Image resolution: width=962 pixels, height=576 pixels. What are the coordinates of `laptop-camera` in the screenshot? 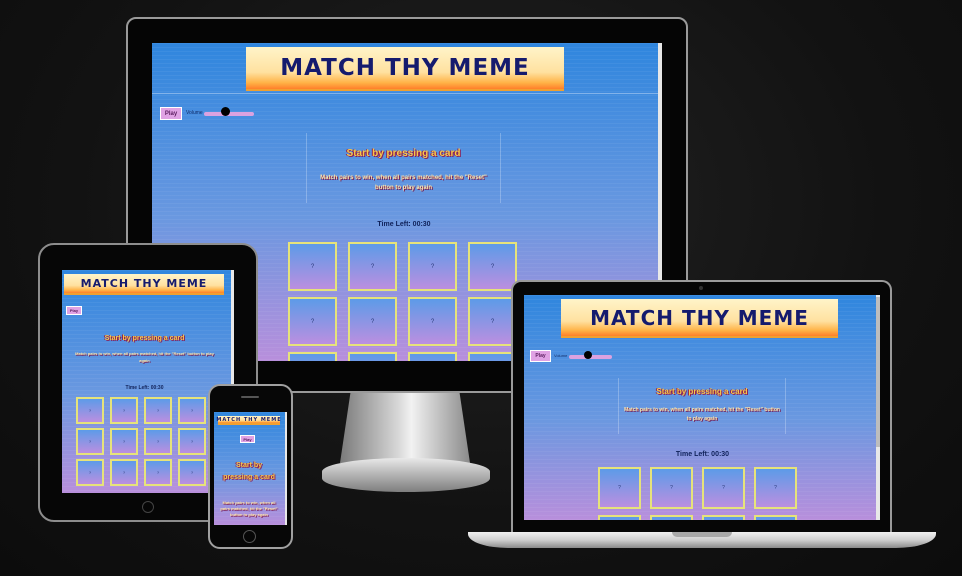 It's located at (701, 288).